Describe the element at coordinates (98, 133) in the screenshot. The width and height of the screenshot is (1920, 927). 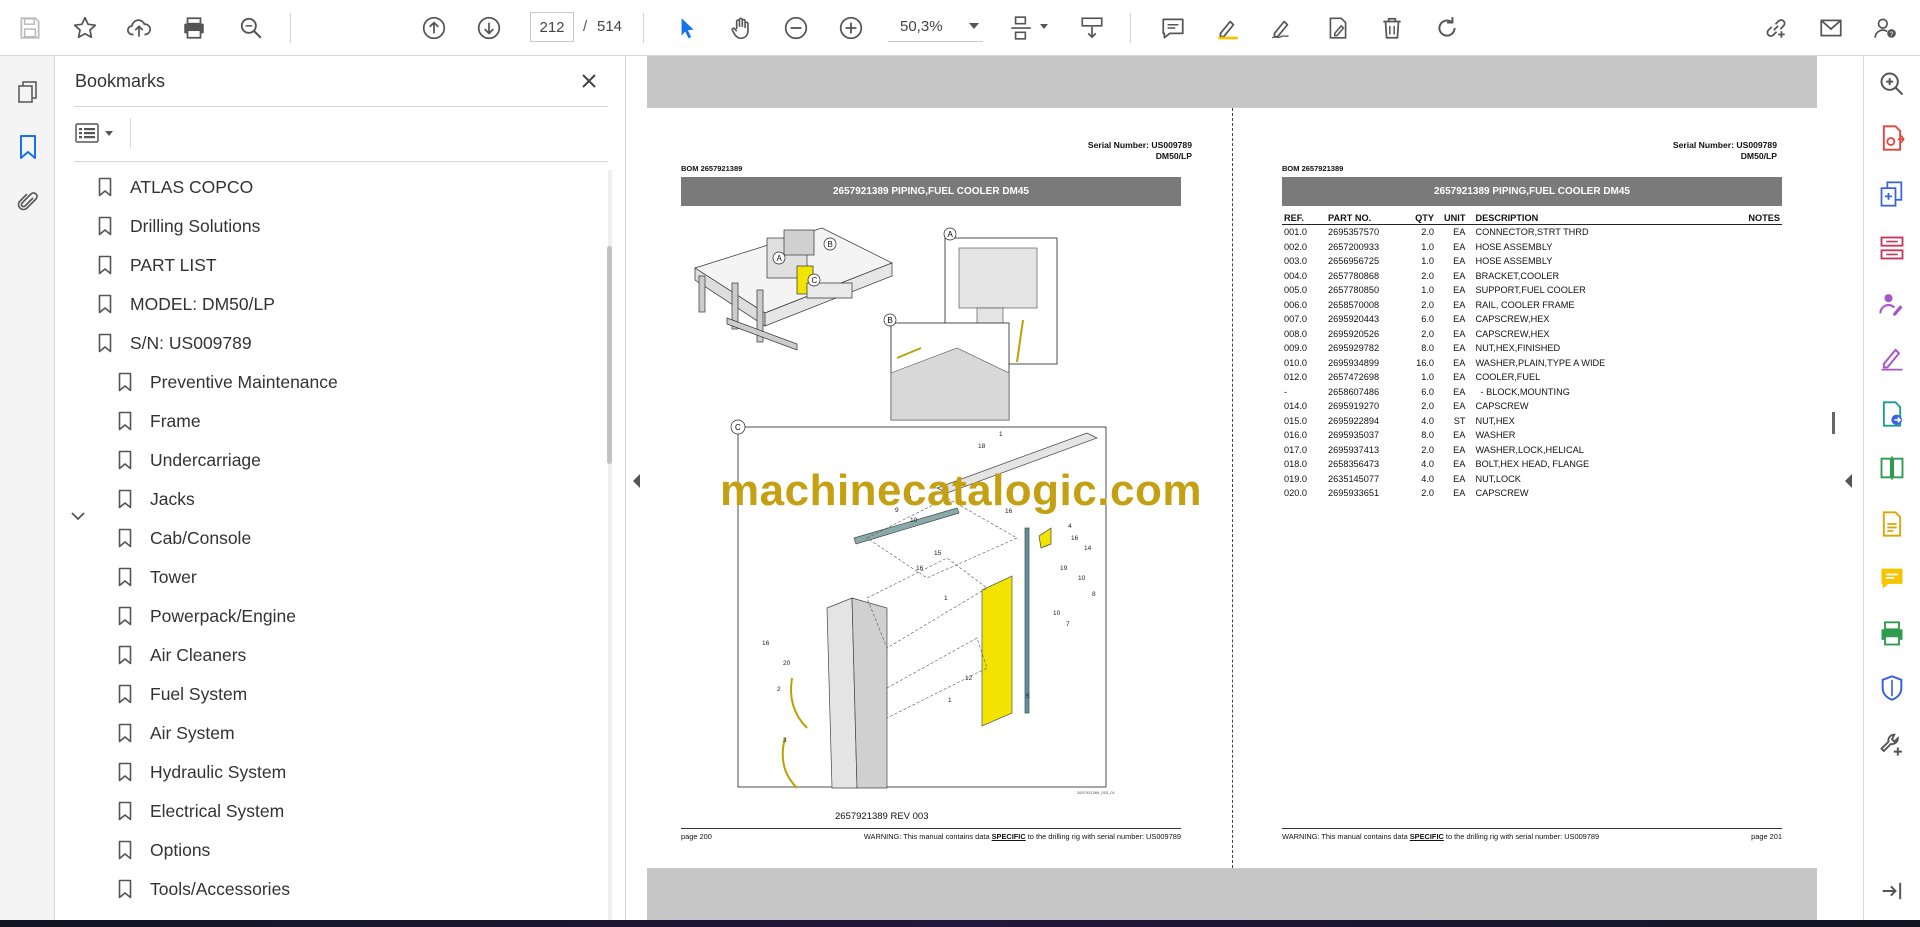
I see `bookmark-options-button` at that location.